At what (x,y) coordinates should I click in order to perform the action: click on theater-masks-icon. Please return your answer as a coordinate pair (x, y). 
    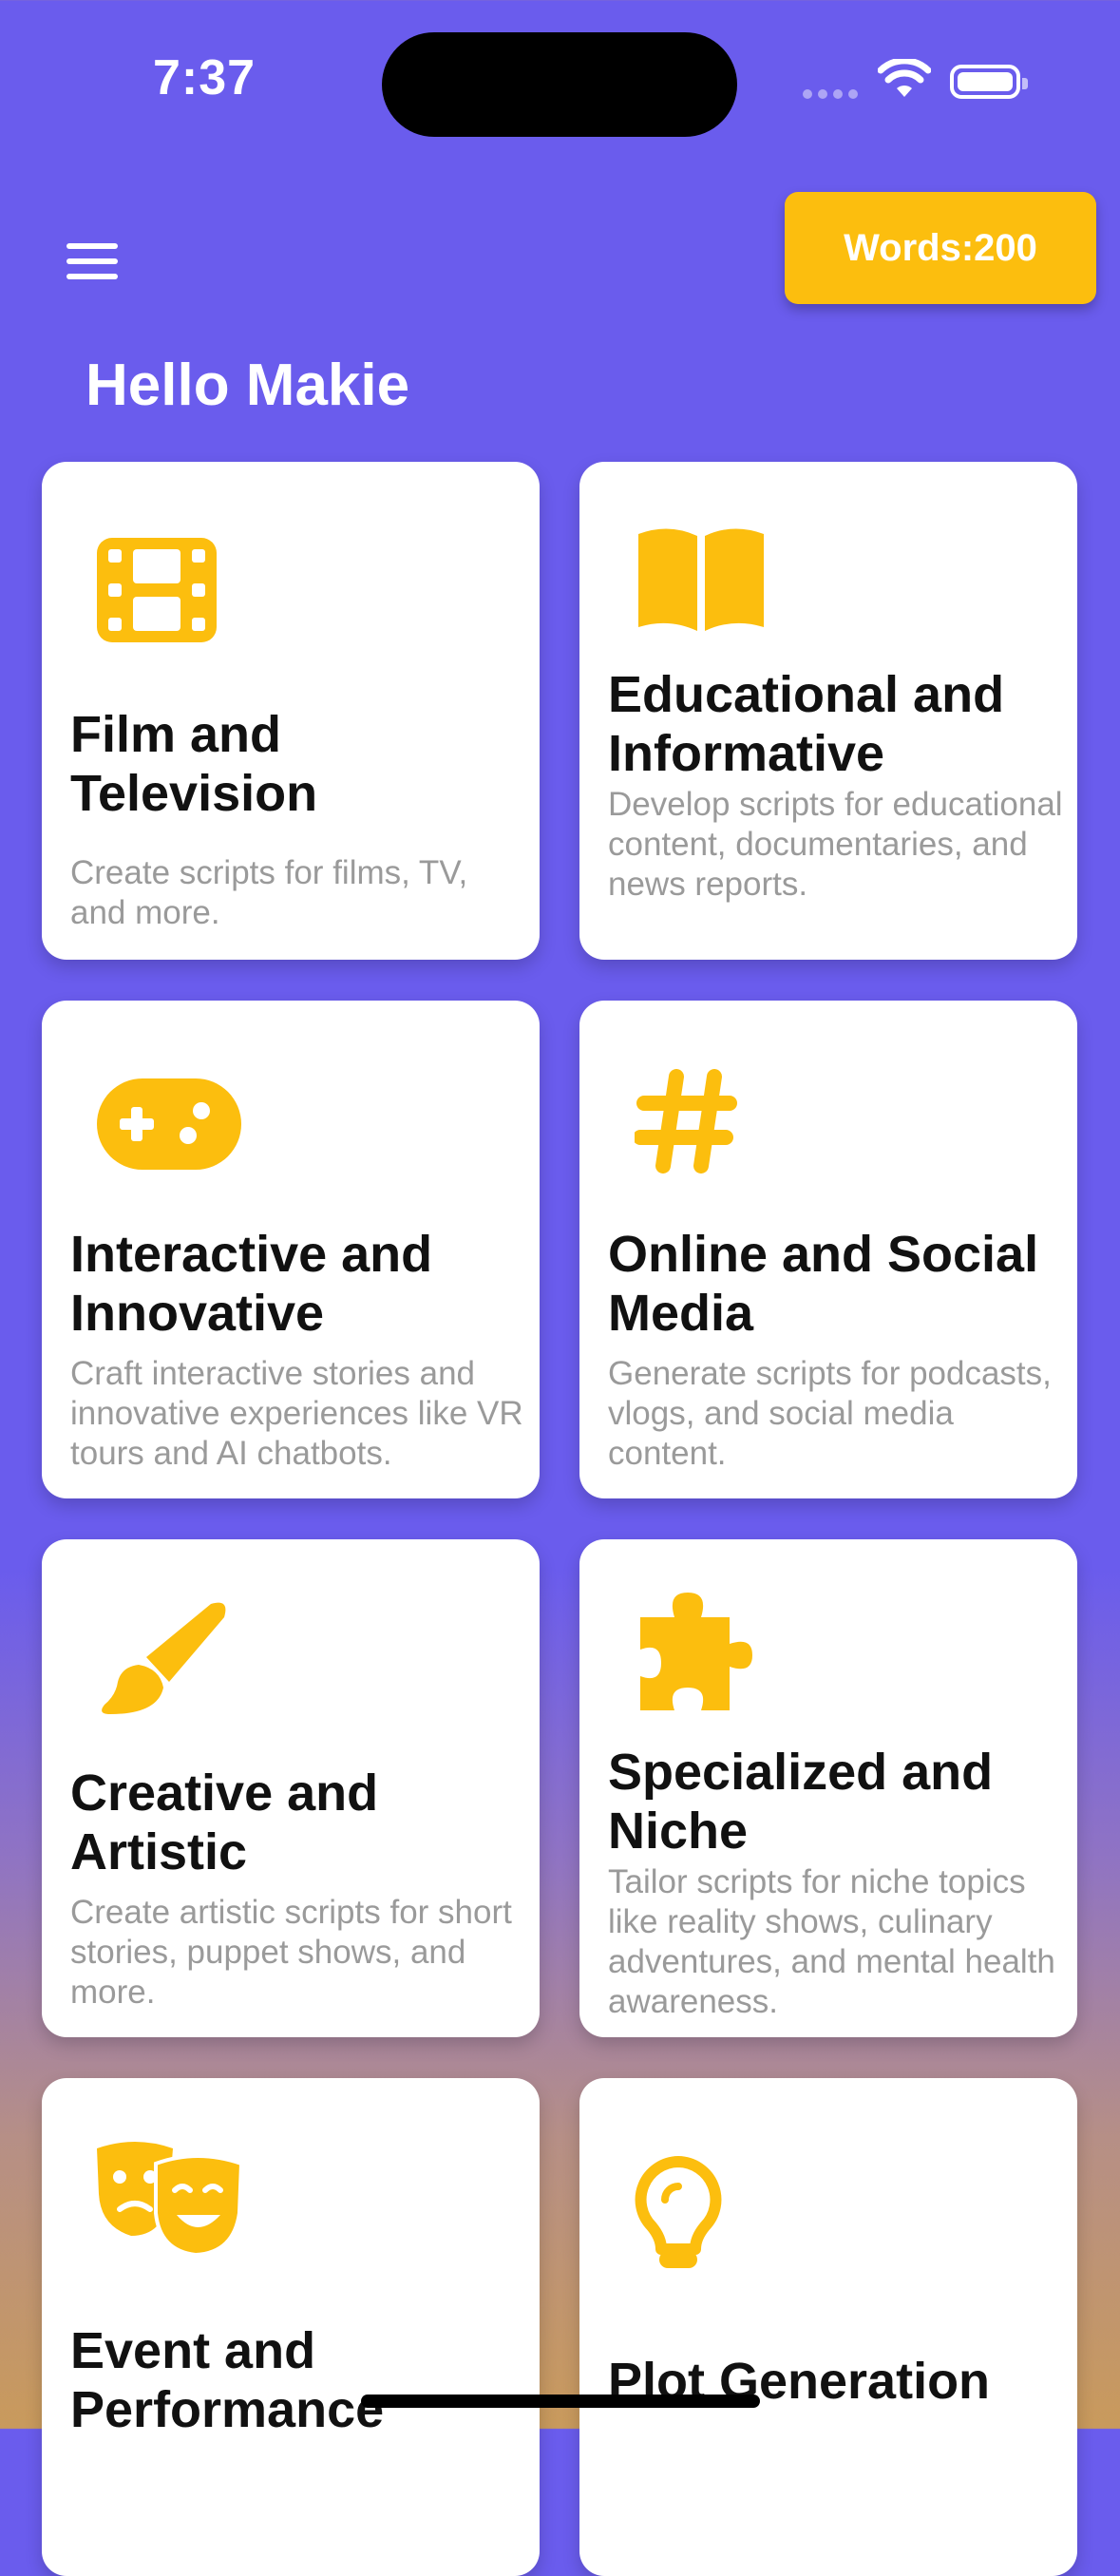
    Looking at the image, I should click on (170, 2199).